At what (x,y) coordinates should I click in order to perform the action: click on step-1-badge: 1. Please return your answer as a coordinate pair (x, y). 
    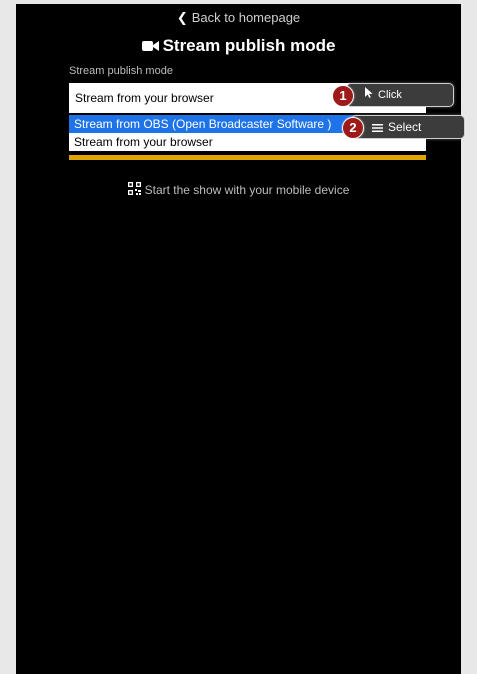
    Looking at the image, I should click on (343, 96).